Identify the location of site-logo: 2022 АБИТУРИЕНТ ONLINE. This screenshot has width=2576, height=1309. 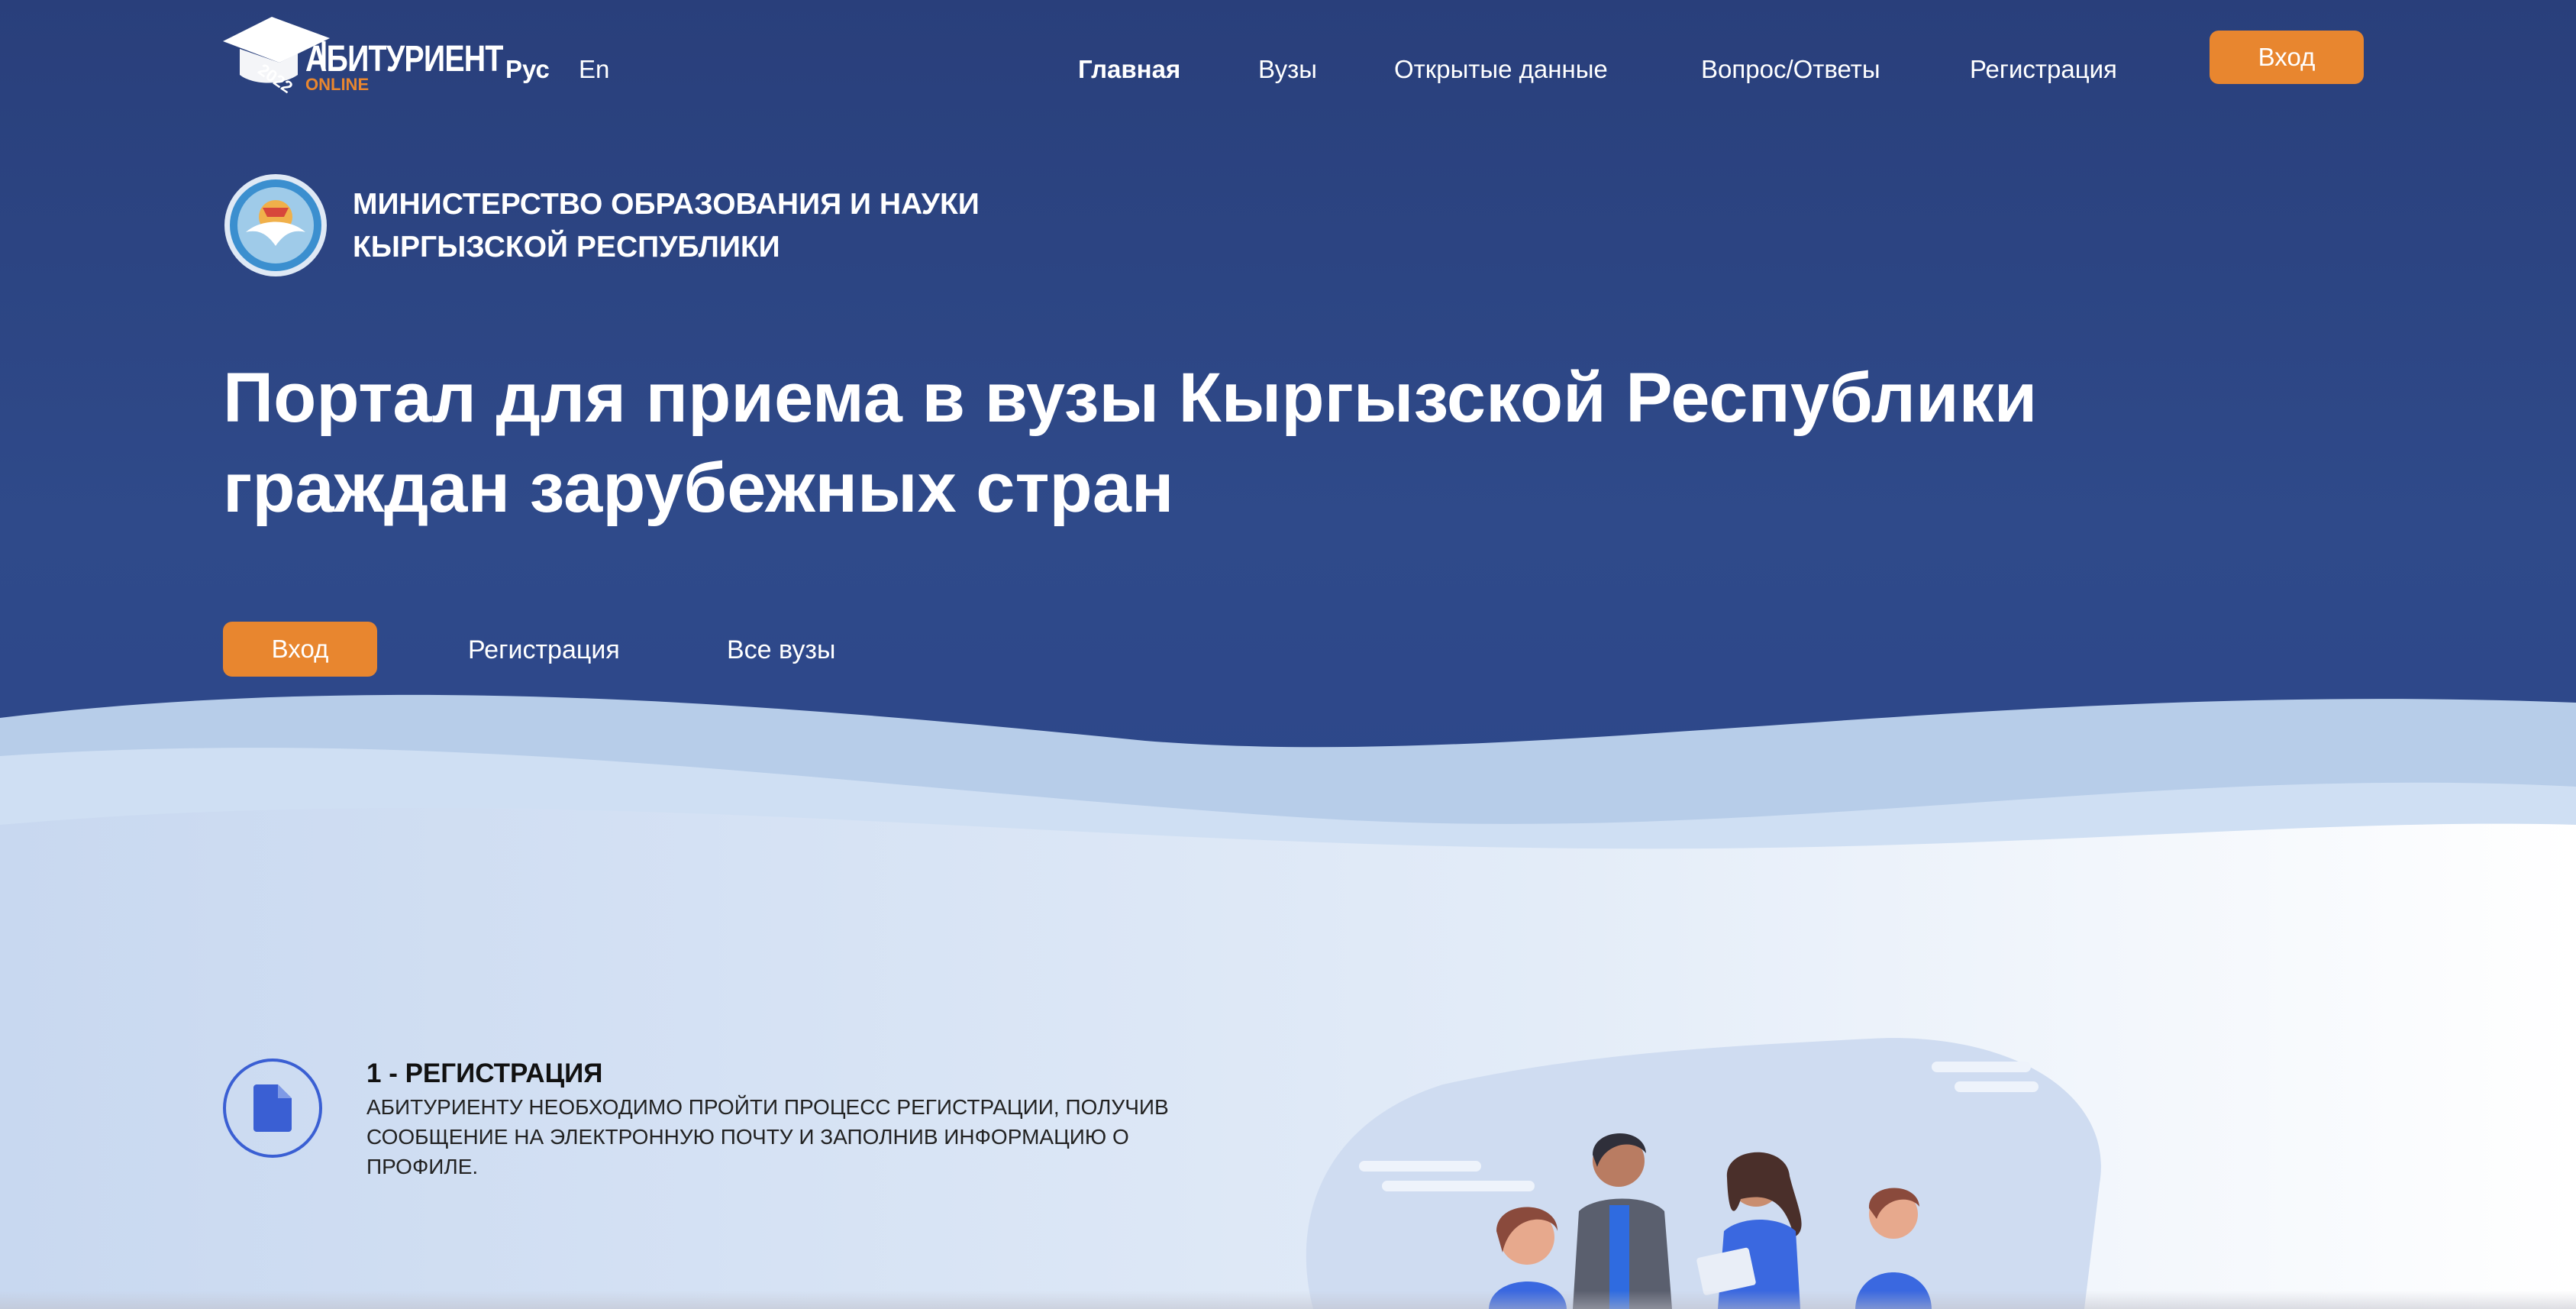
(363, 57).